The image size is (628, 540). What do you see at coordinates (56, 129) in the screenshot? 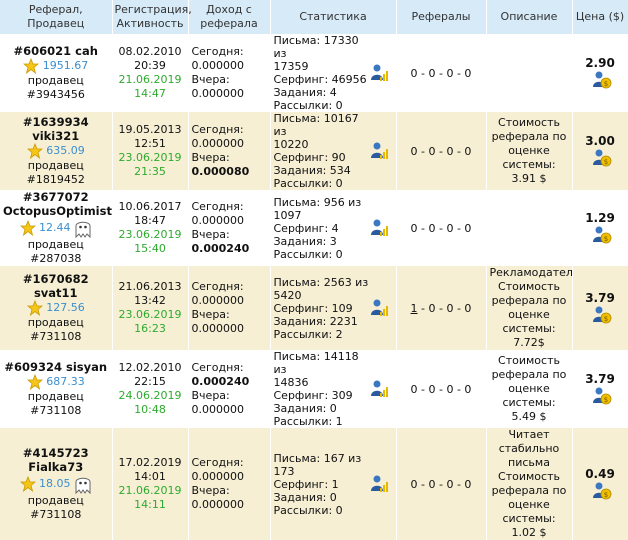
I see `referral-id: #1639934 viki321` at bounding box center [56, 129].